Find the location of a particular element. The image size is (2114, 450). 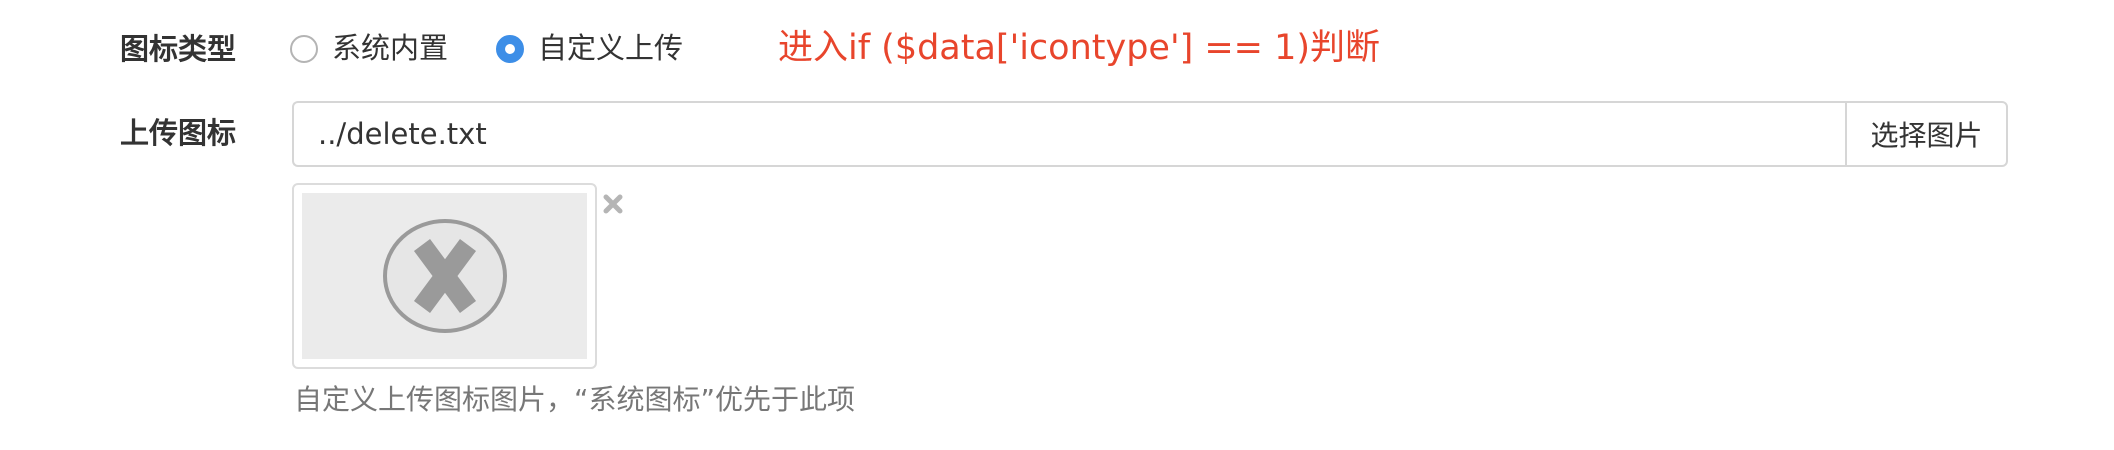

radio-system-builtin: 系统内置 is located at coordinates (369, 48).